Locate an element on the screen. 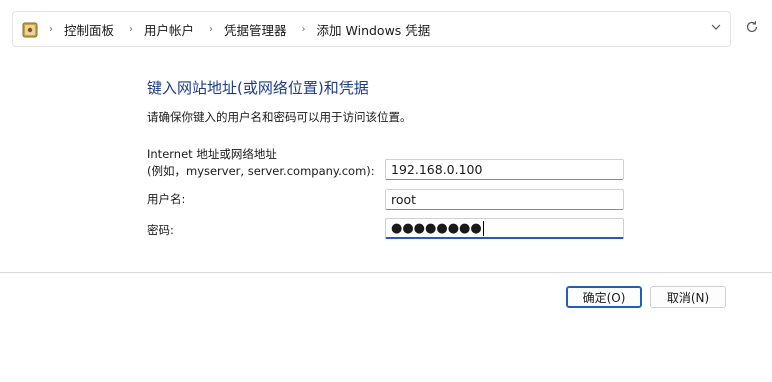 This screenshot has height=382, width=772. breadcrumb-item-control-panel: 控制面板 is located at coordinates (89, 29).